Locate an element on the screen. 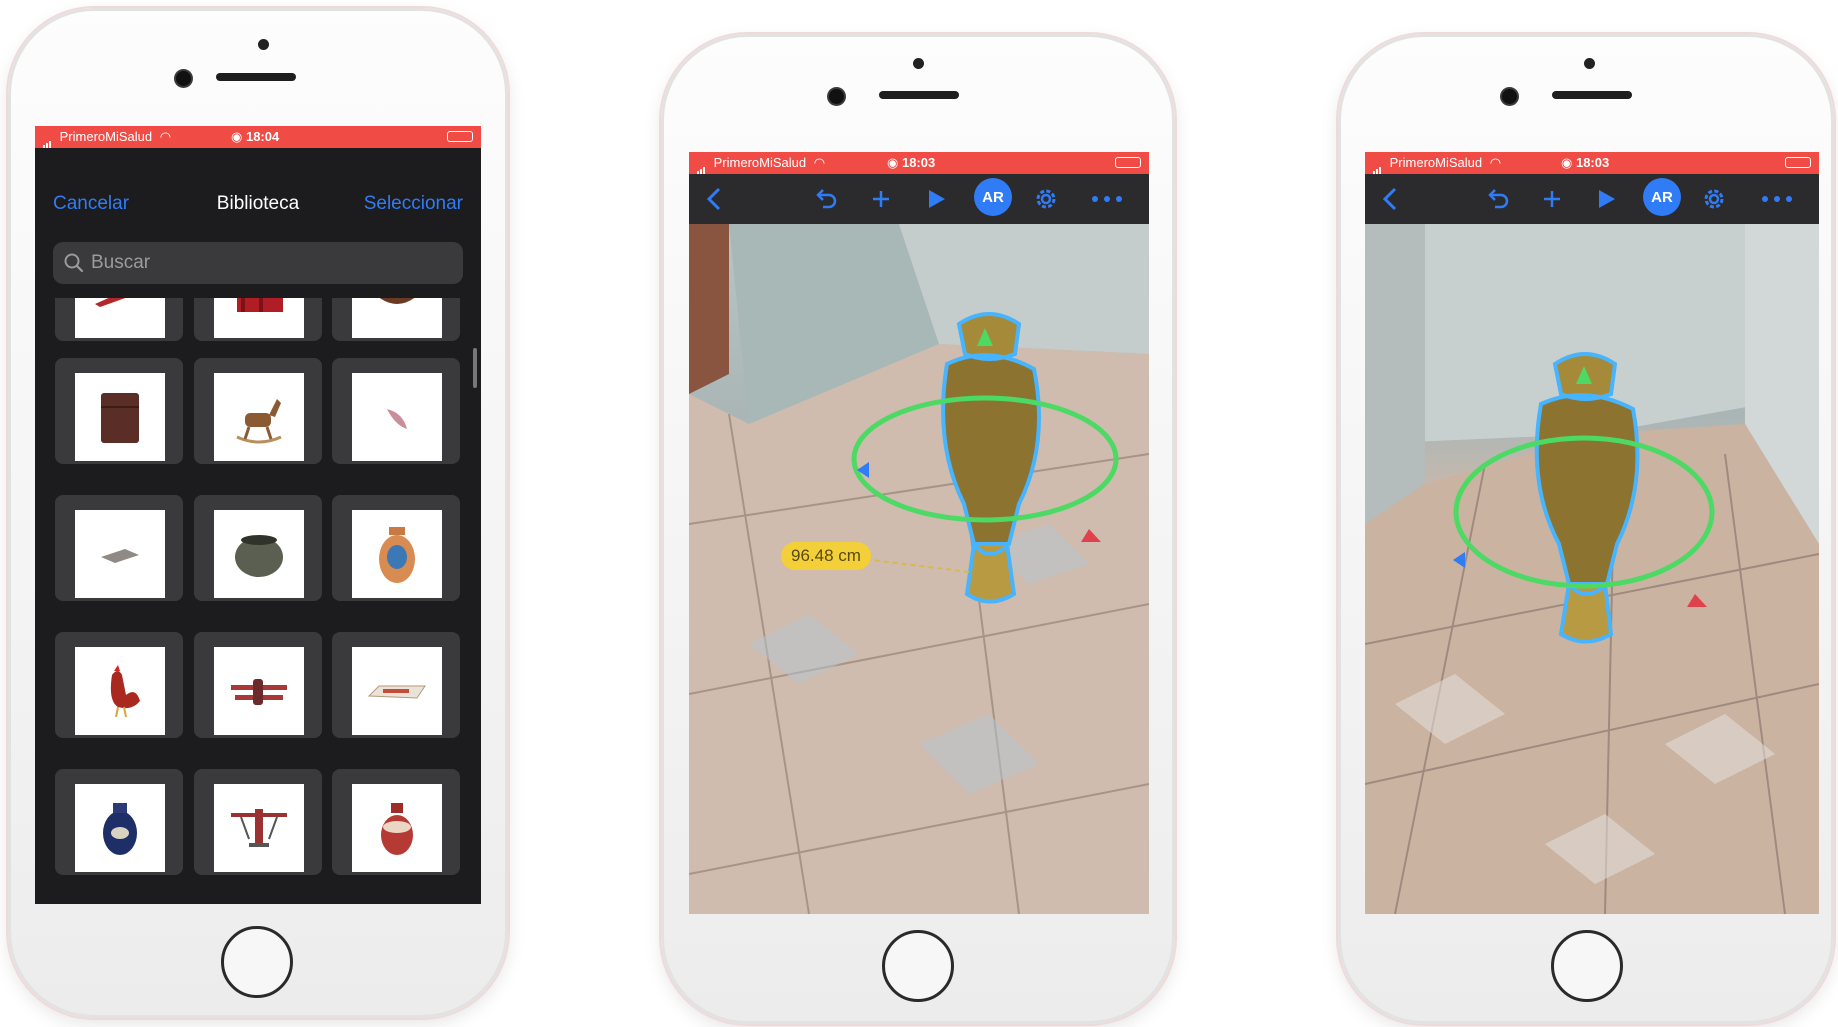  scrollbar is located at coordinates (475, 368).